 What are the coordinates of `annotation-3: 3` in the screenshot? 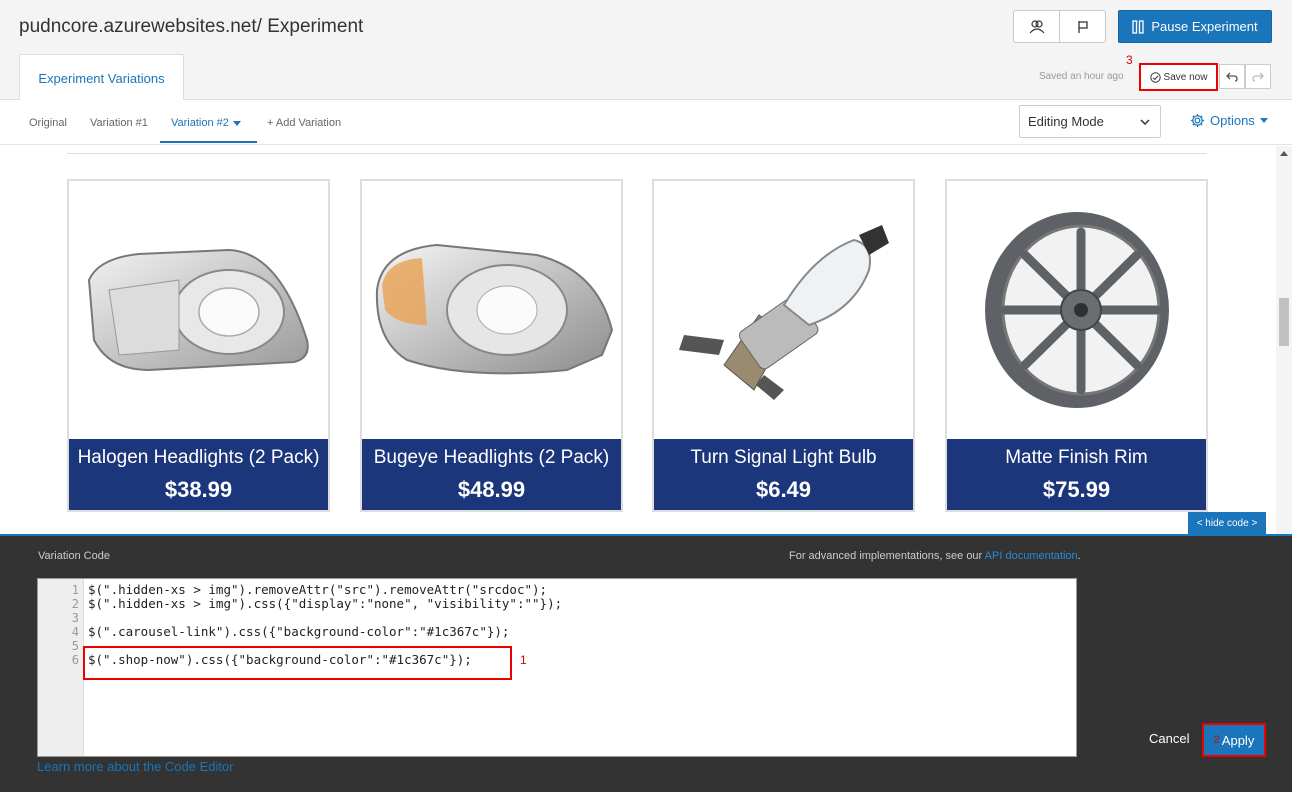 It's located at (1129, 60).